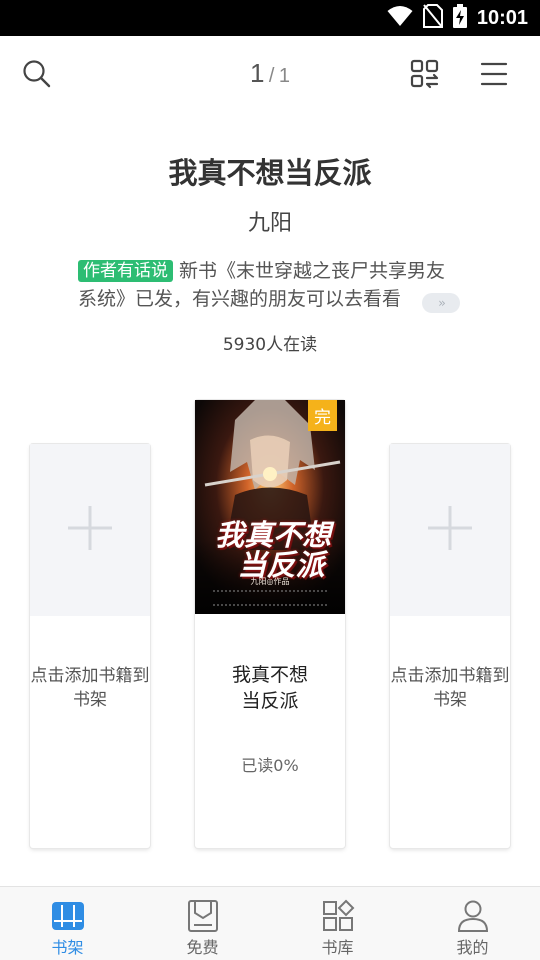 This screenshot has height=960, width=540. Describe the element at coordinates (270, 345) in the screenshot. I see `reader-count: 5930人在读` at that location.